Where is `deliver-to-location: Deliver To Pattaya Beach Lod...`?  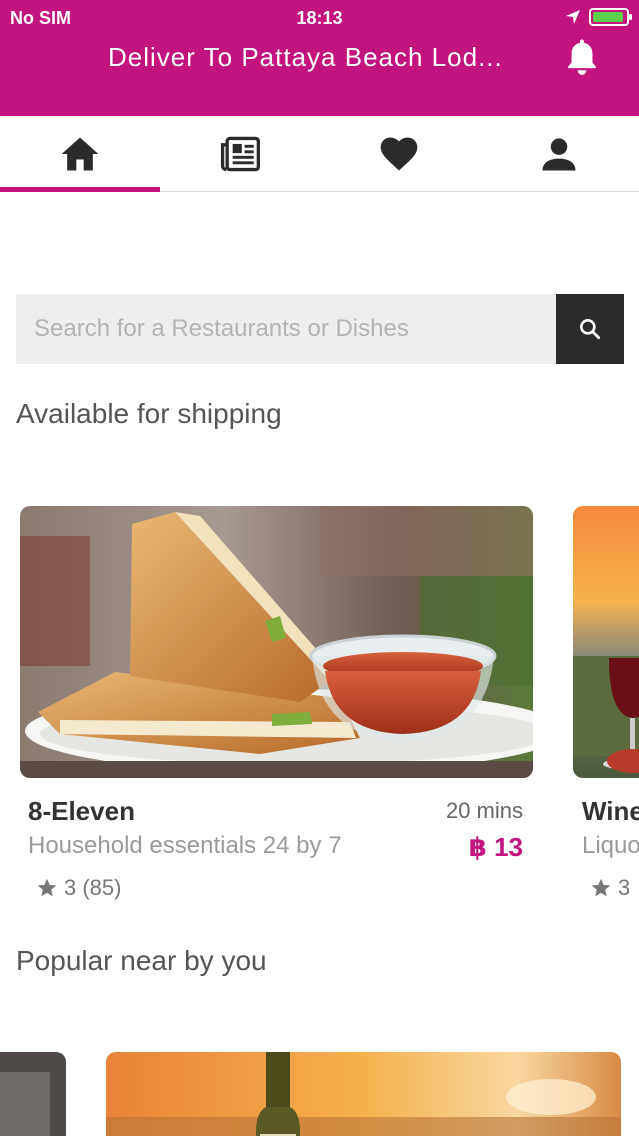
deliver-to-location: Deliver To Pattaya Beach Lod... is located at coordinates (323, 57).